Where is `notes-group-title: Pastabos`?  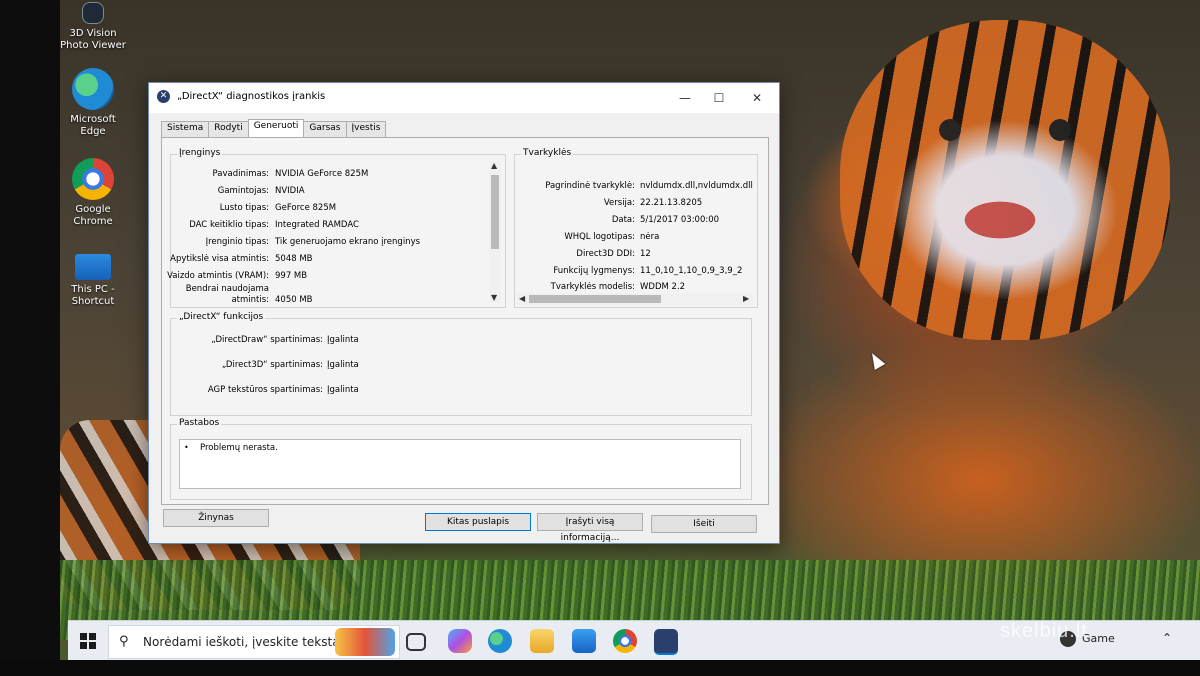 notes-group-title: Pastabos is located at coordinates (199, 423).